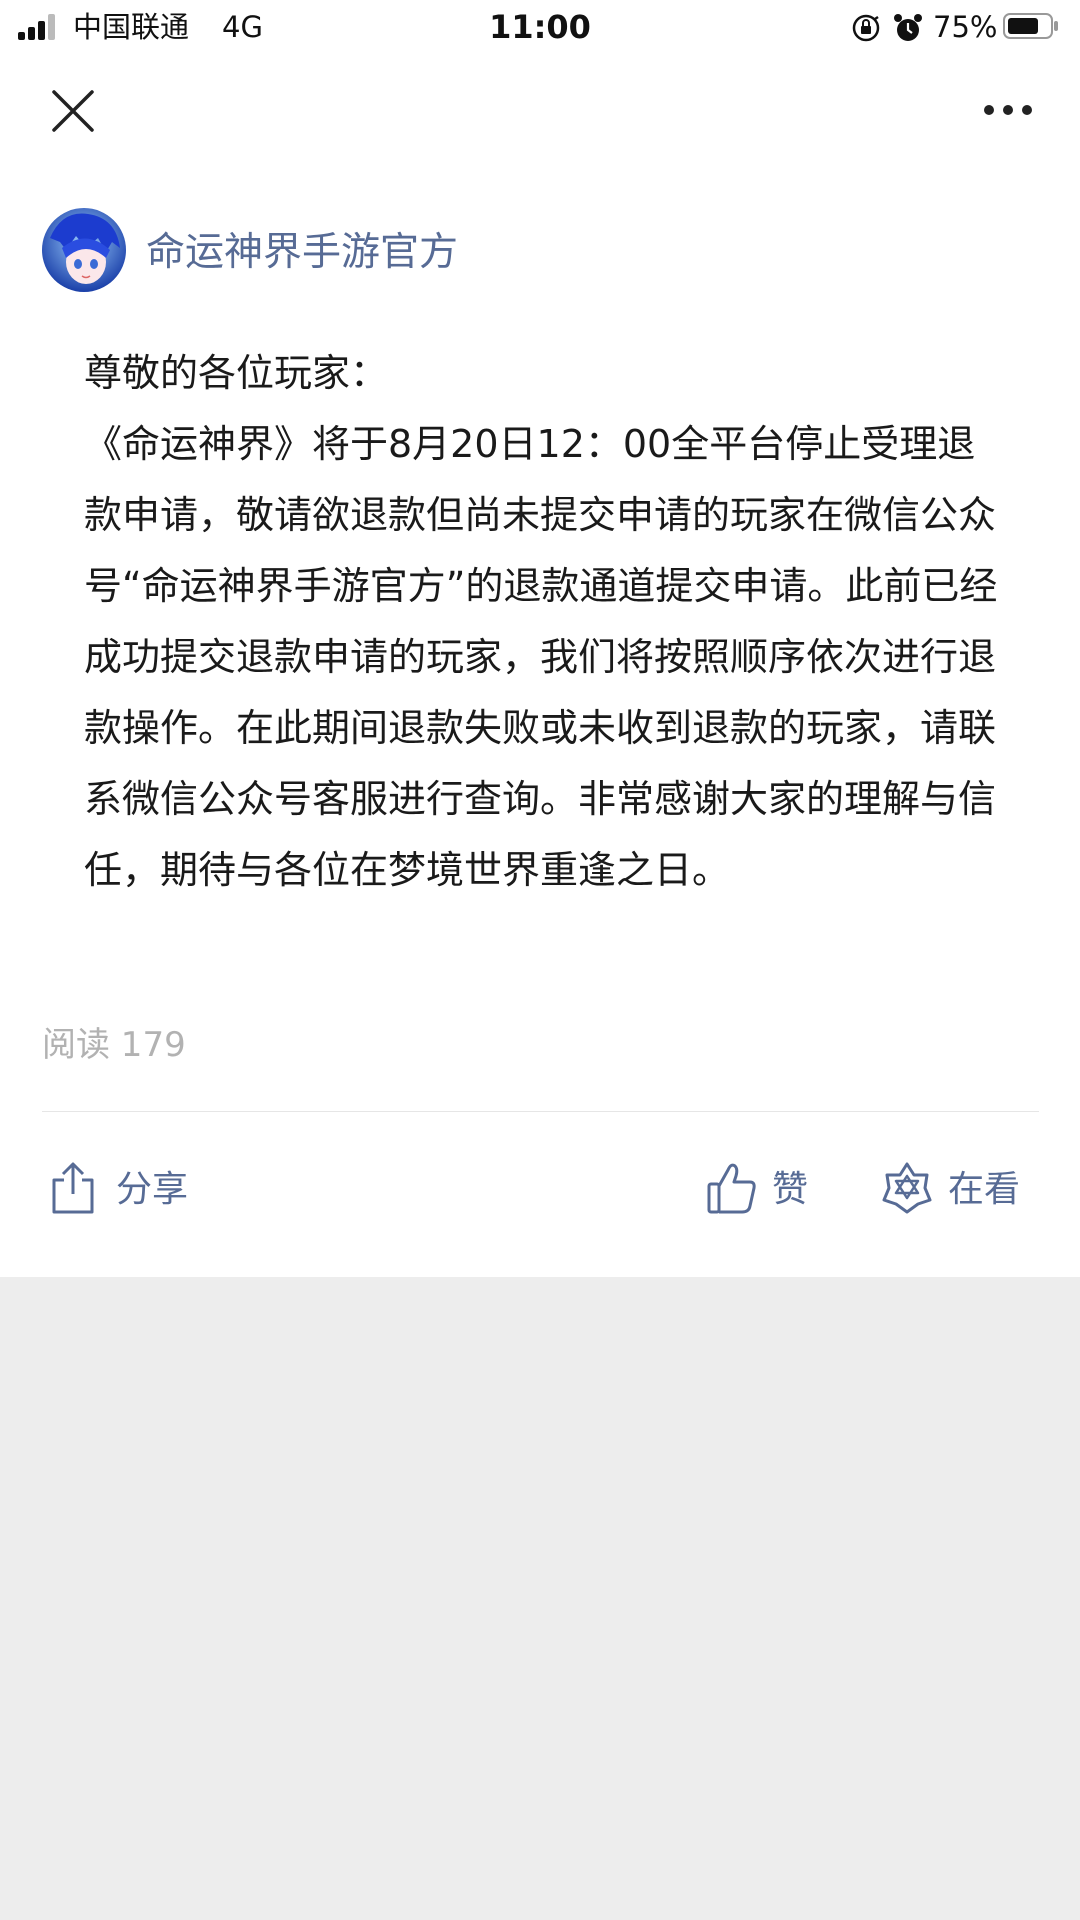  What do you see at coordinates (907, 1188) in the screenshot?
I see `wow-star-icon` at bounding box center [907, 1188].